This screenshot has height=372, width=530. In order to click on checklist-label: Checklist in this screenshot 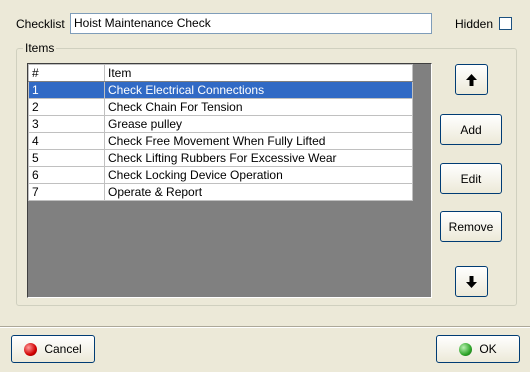, I will do `click(40, 24)`.